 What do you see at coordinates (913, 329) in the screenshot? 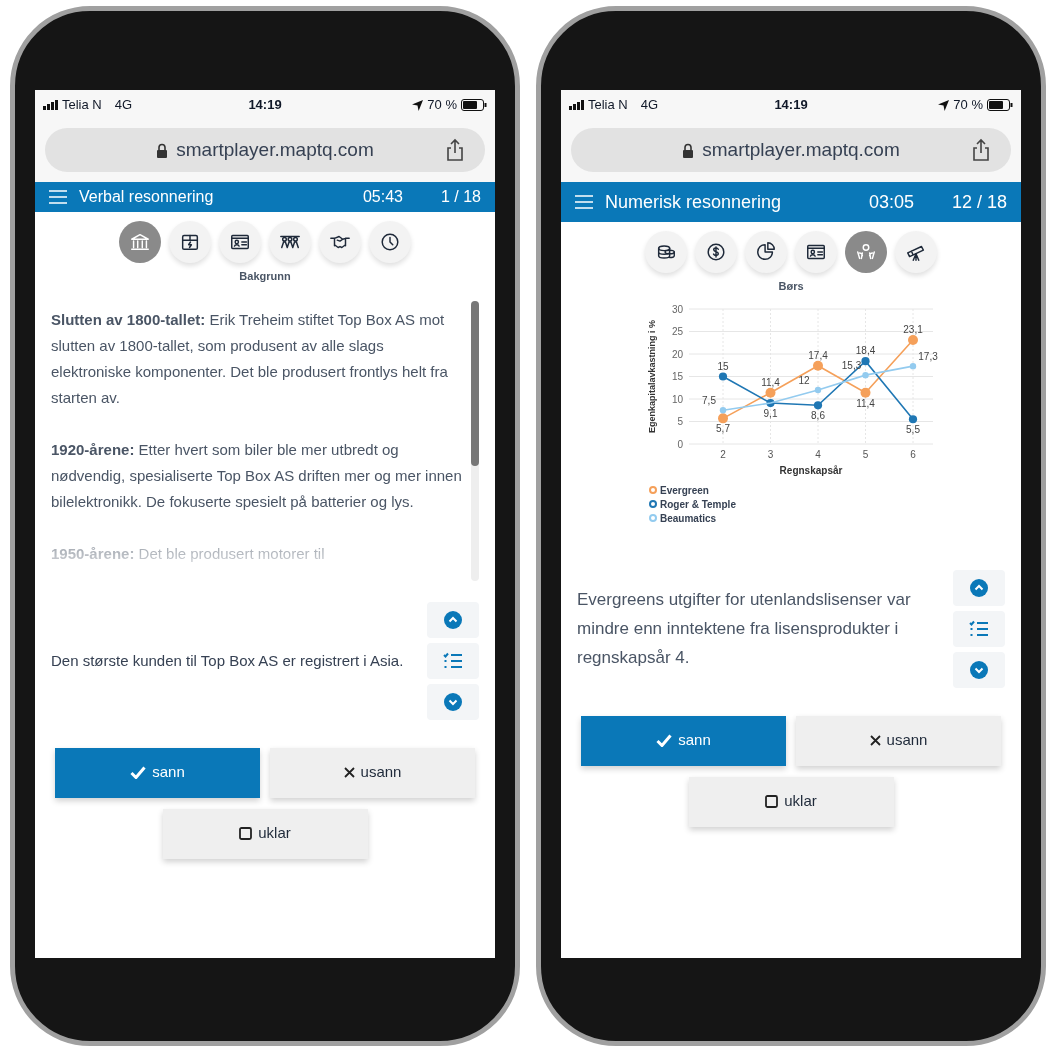
I see `data-label: 23,1` at bounding box center [913, 329].